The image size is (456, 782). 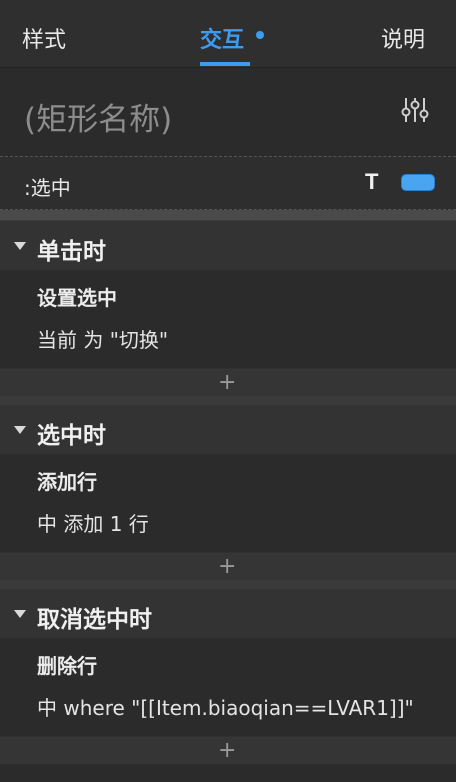 What do you see at coordinates (71, 436) in the screenshot?
I see `event-title: 选中时` at bounding box center [71, 436].